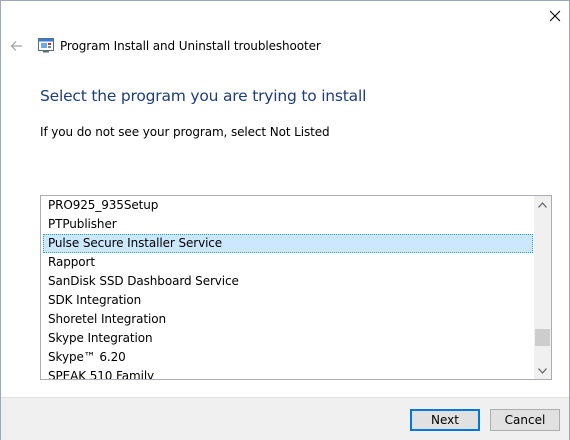  What do you see at coordinates (288, 373) in the screenshot?
I see `list-item: SPEAK 510 Family` at bounding box center [288, 373].